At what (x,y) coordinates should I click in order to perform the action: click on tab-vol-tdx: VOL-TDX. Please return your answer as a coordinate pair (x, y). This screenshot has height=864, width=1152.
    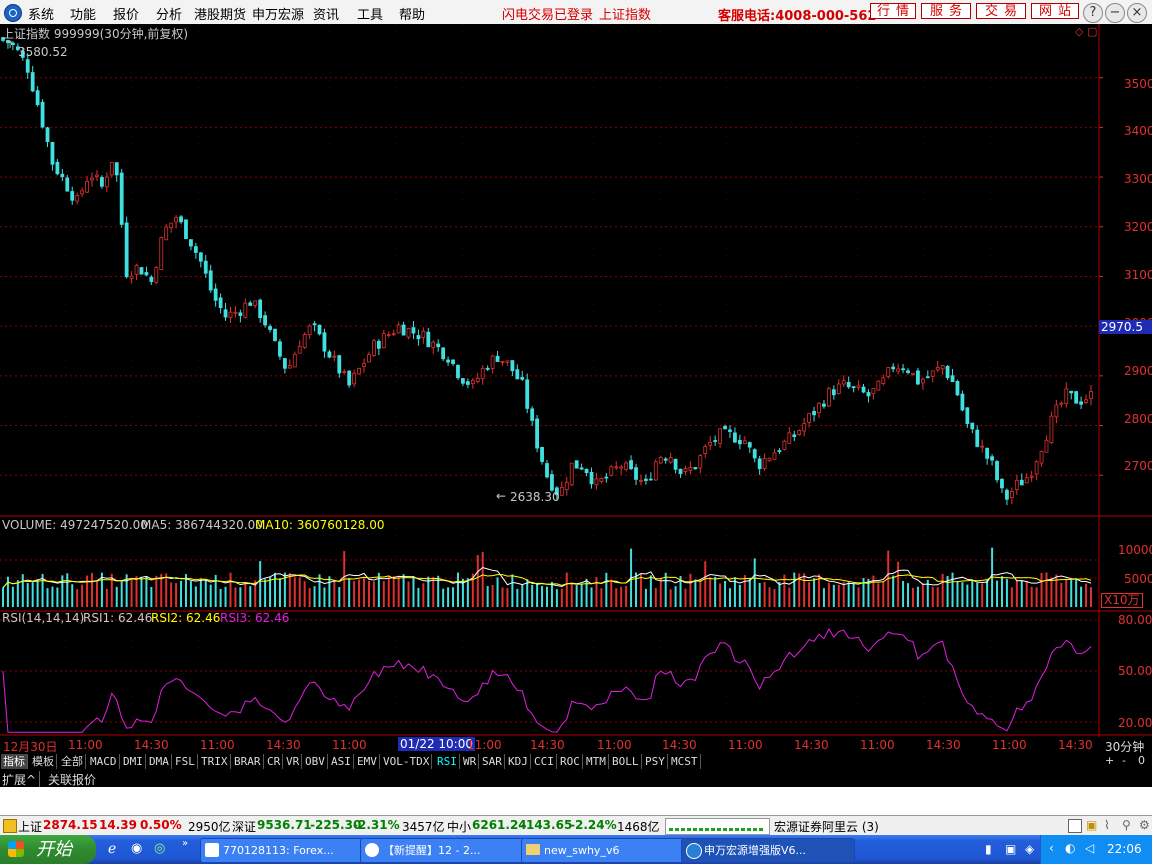
    Looking at the image, I should click on (407, 761).